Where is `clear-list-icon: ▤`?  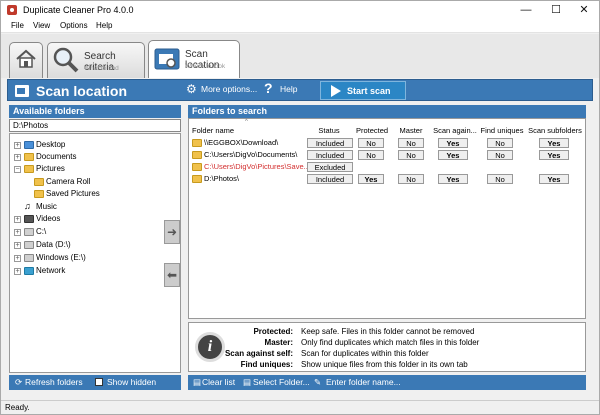 clear-list-icon: ▤ is located at coordinates (197, 382).